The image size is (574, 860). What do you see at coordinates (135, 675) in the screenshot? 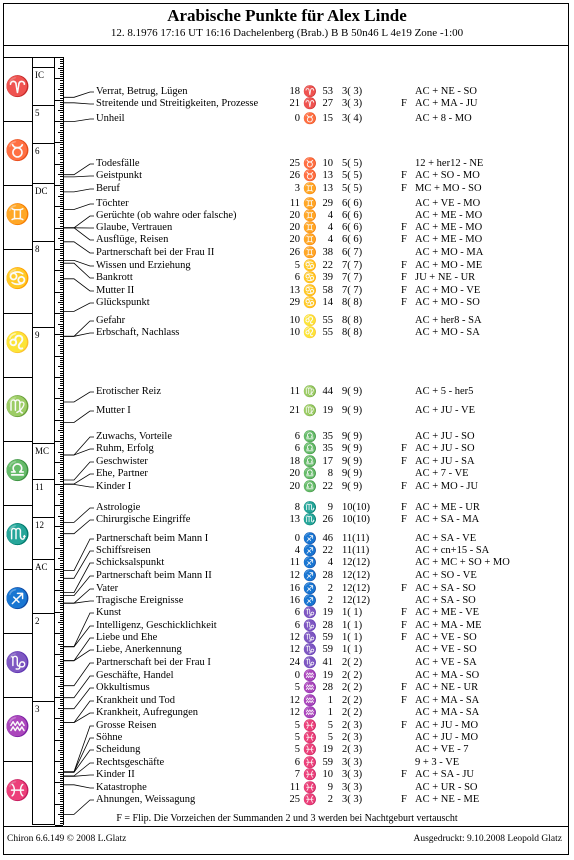
I see `point-name: Geschäfte, Handel` at bounding box center [135, 675].